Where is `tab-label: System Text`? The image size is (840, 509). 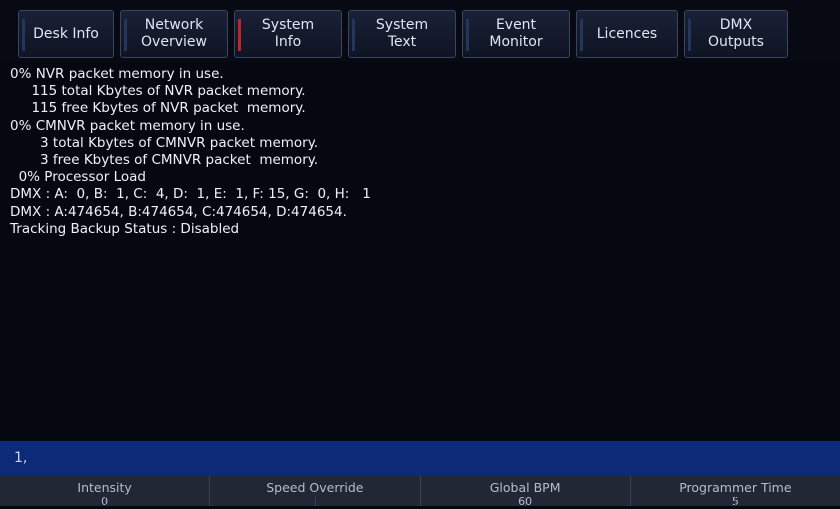 tab-label: System Text is located at coordinates (402, 33).